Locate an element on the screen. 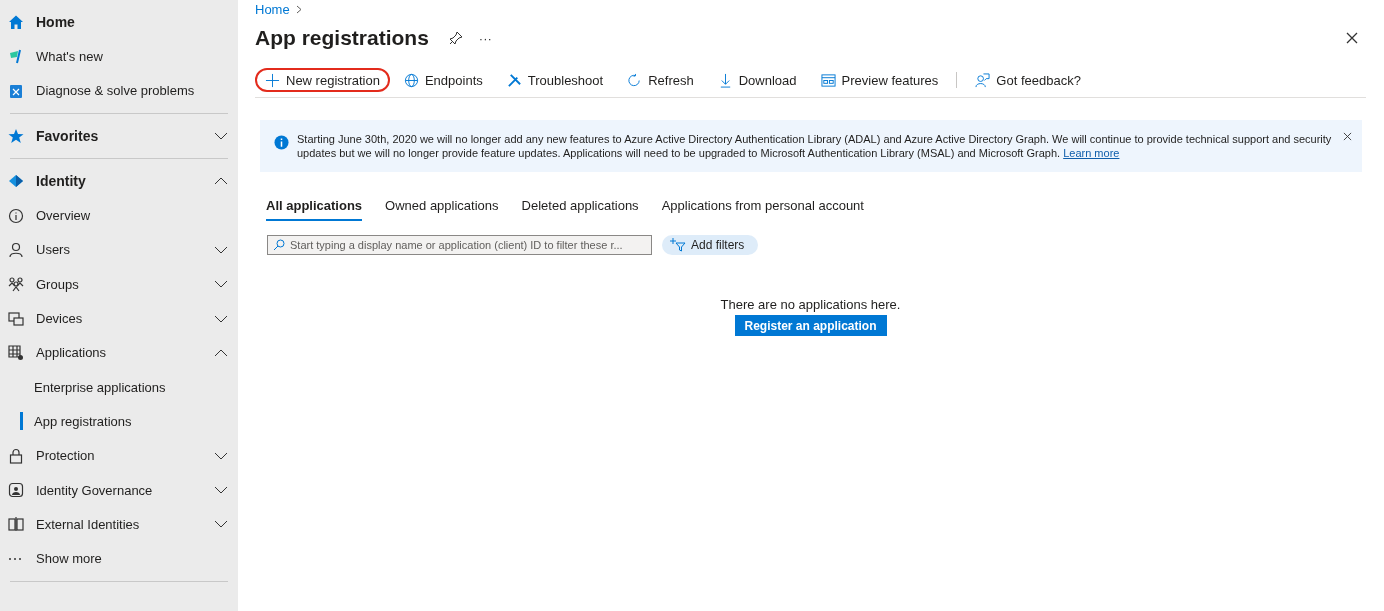  sidebar-item: Applications is located at coordinates (118, 352).